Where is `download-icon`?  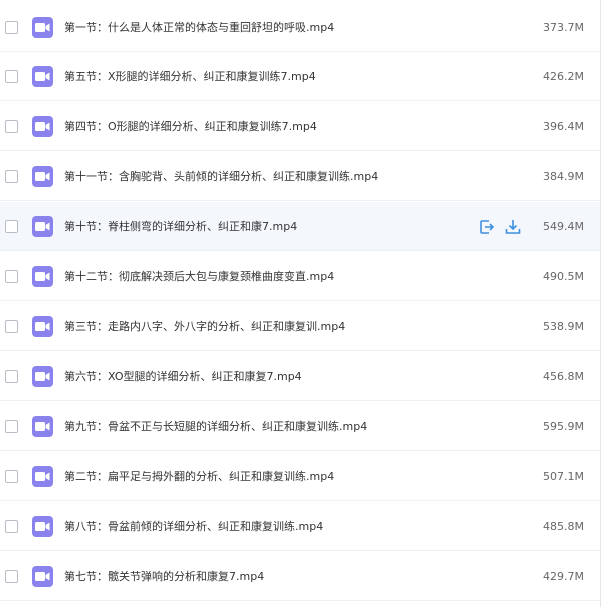 download-icon is located at coordinates (513, 227).